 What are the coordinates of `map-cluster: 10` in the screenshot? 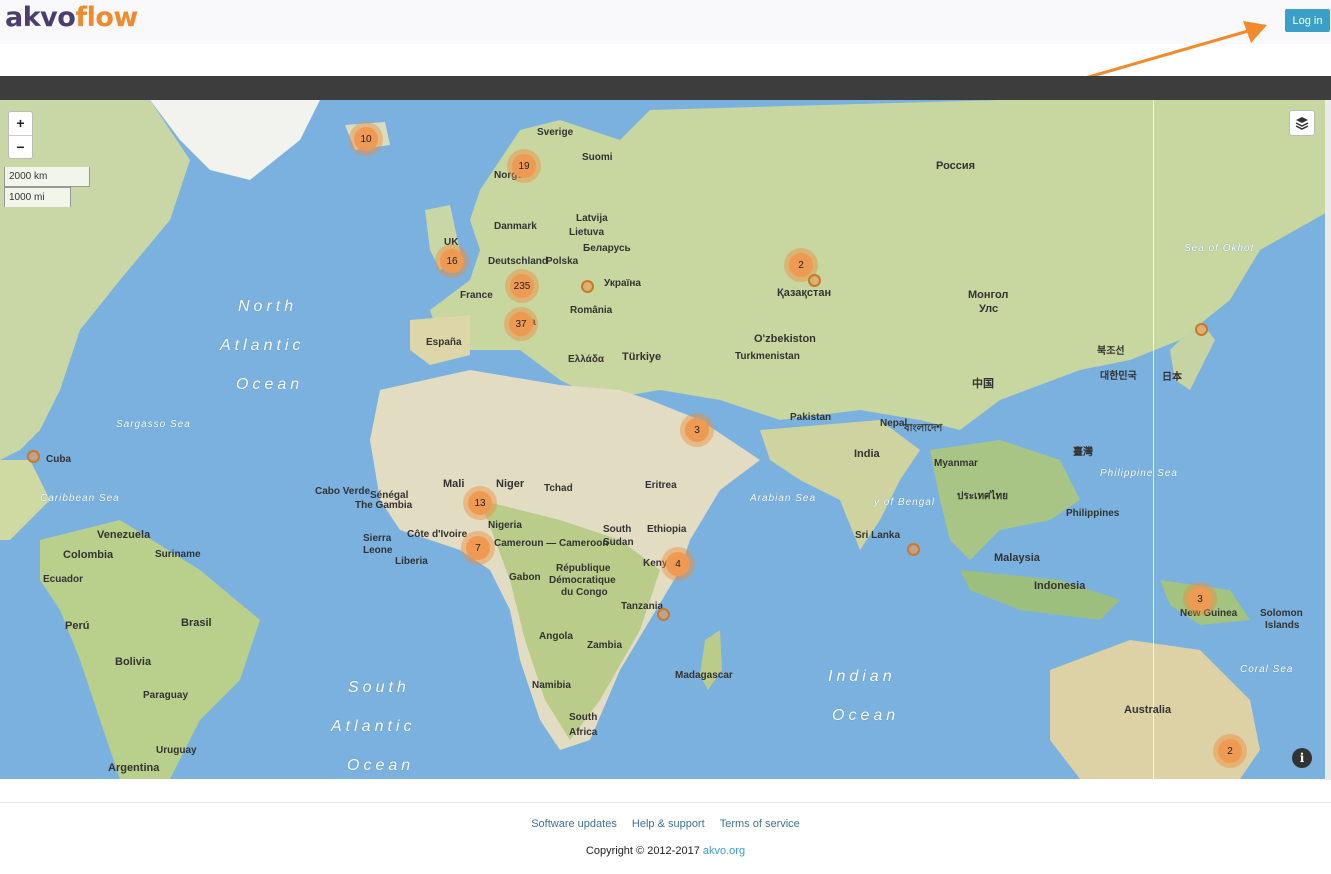 It's located at (366, 139).